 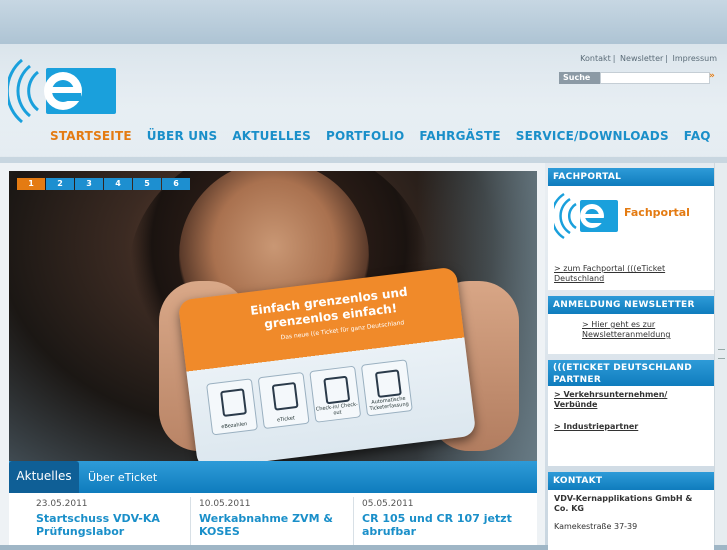 I want to click on partner-link-industrie: > Industriepartner, so click(x=631, y=427).